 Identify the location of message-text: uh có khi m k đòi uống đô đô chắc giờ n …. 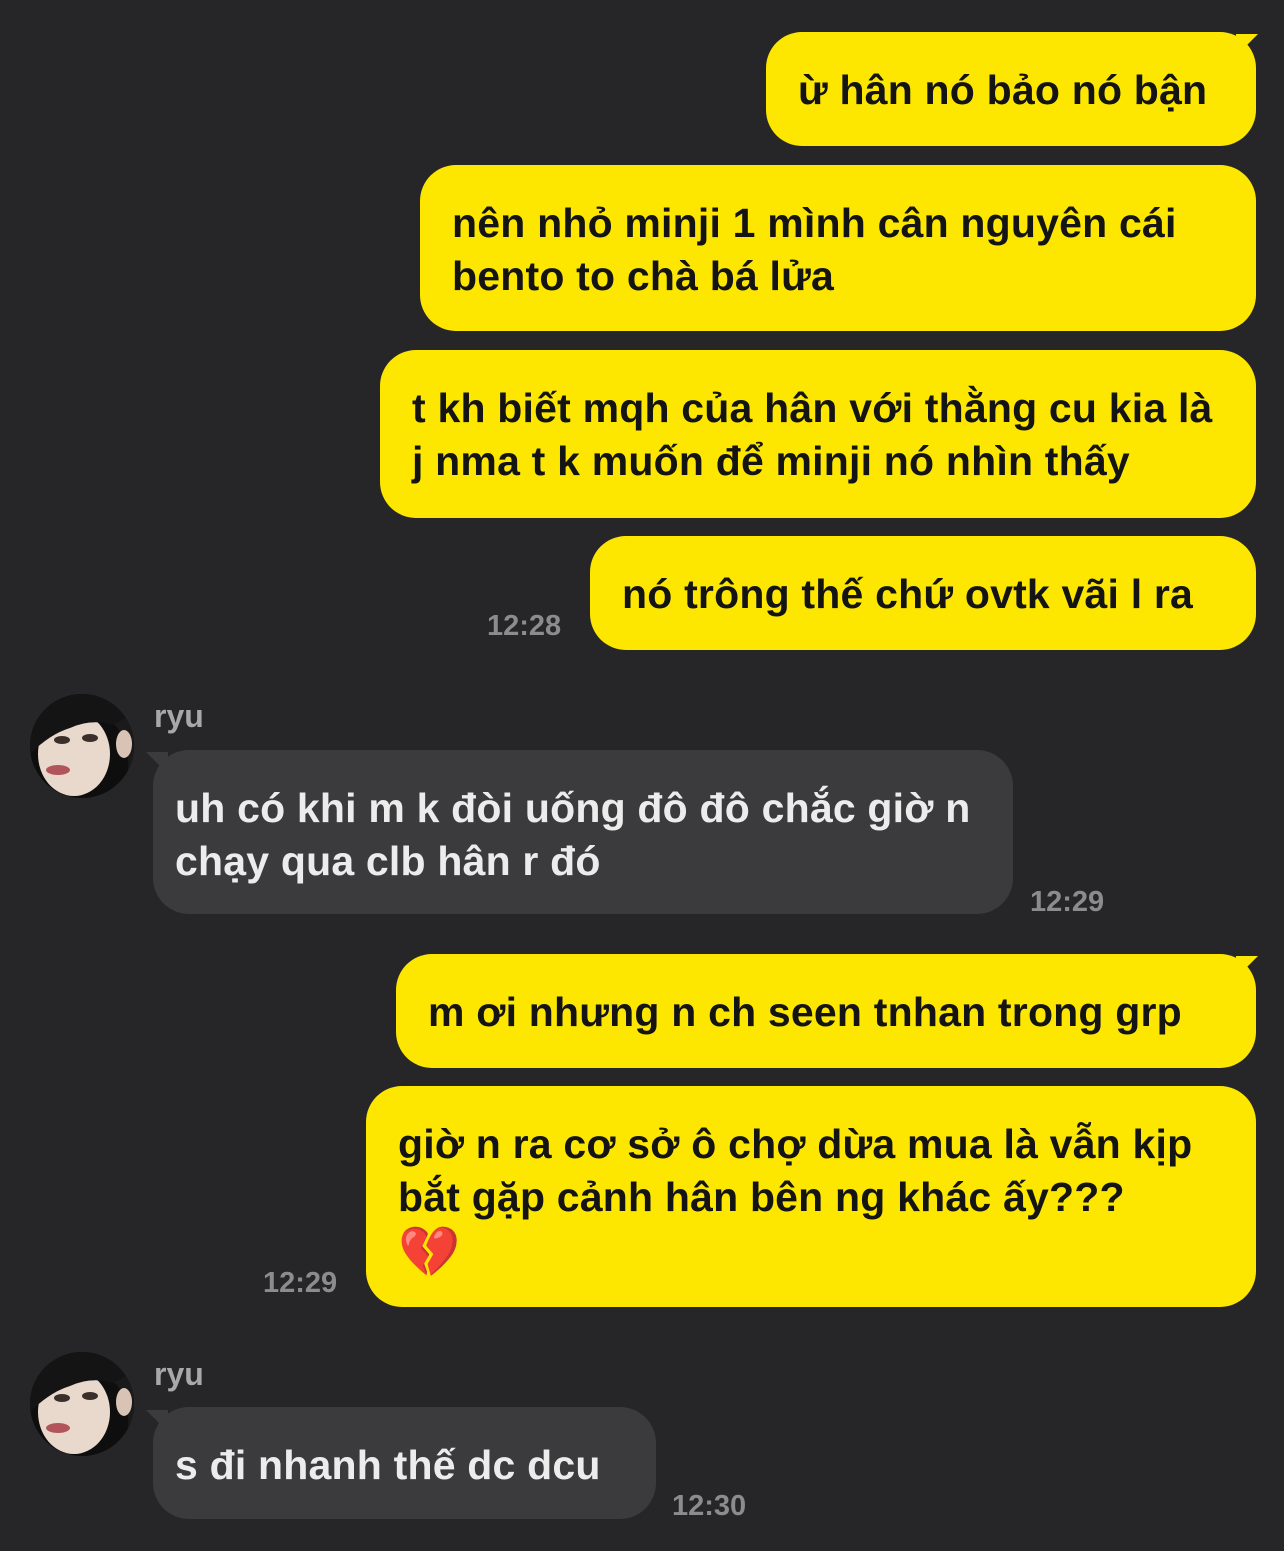
(573, 834).